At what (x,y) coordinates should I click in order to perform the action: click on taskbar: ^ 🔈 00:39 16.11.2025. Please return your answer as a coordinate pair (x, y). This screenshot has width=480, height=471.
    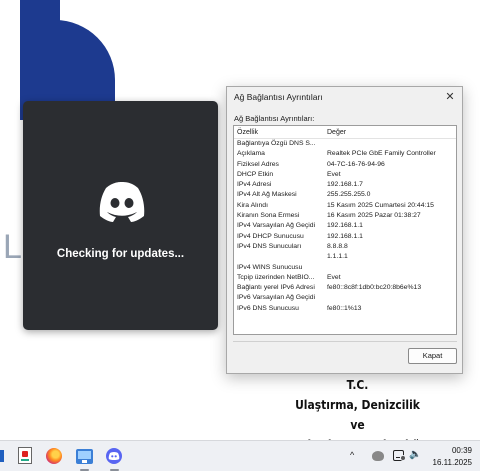
    Looking at the image, I should click on (240, 455).